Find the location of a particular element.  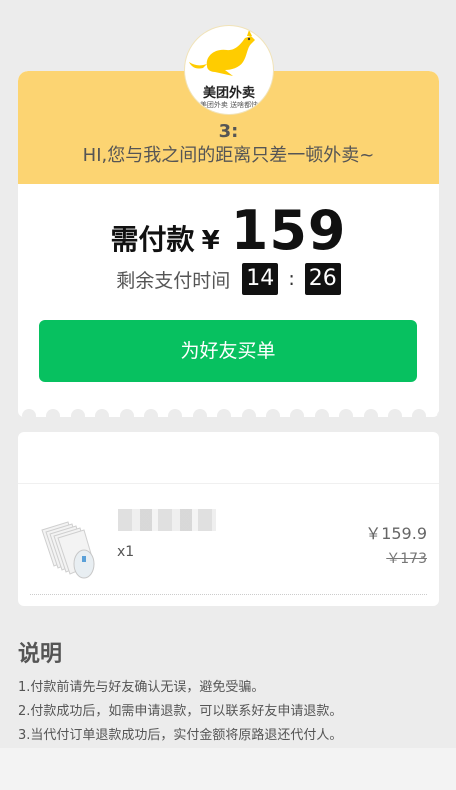

item-price: ￥159.9 is located at coordinates (396, 533).